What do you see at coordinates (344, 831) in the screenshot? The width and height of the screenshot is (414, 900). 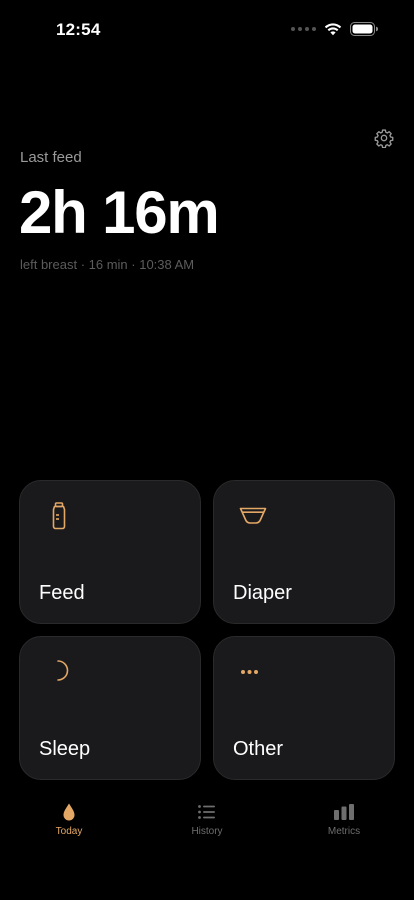 I see `tab-metrics-label: Metrics` at bounding box center [344, 831].